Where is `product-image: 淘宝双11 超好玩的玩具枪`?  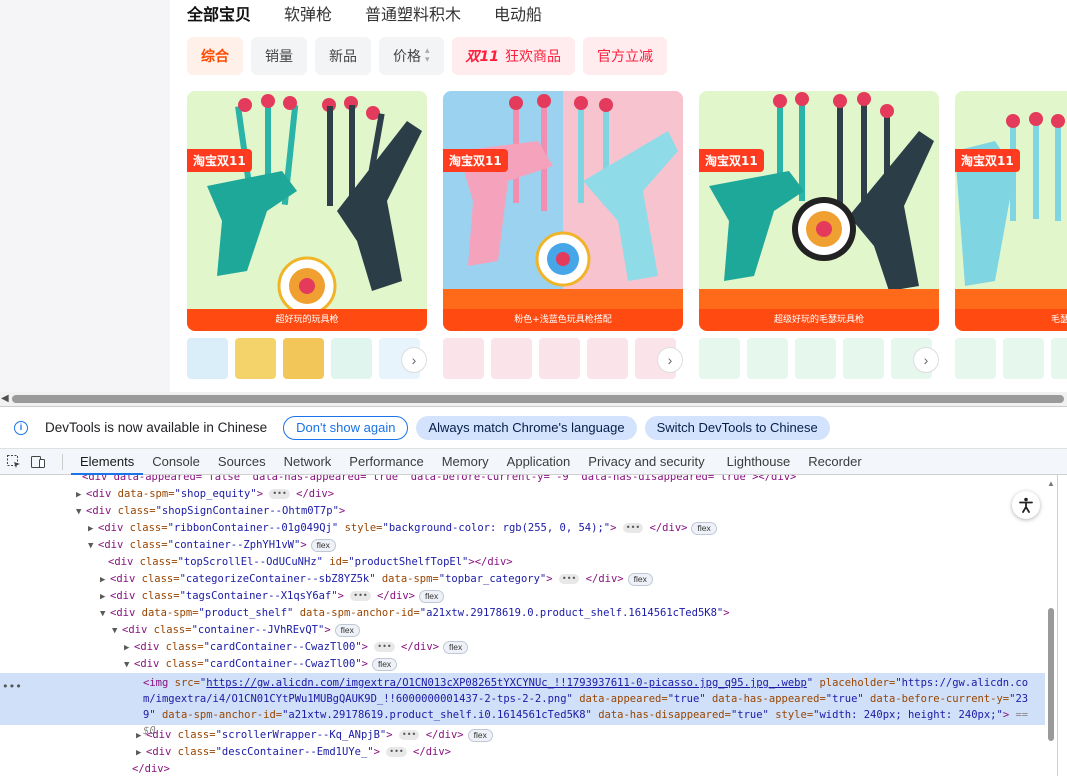 product-image: 淘宝双11 超好玩的玩具枪 is located at coordinates (307, 211).